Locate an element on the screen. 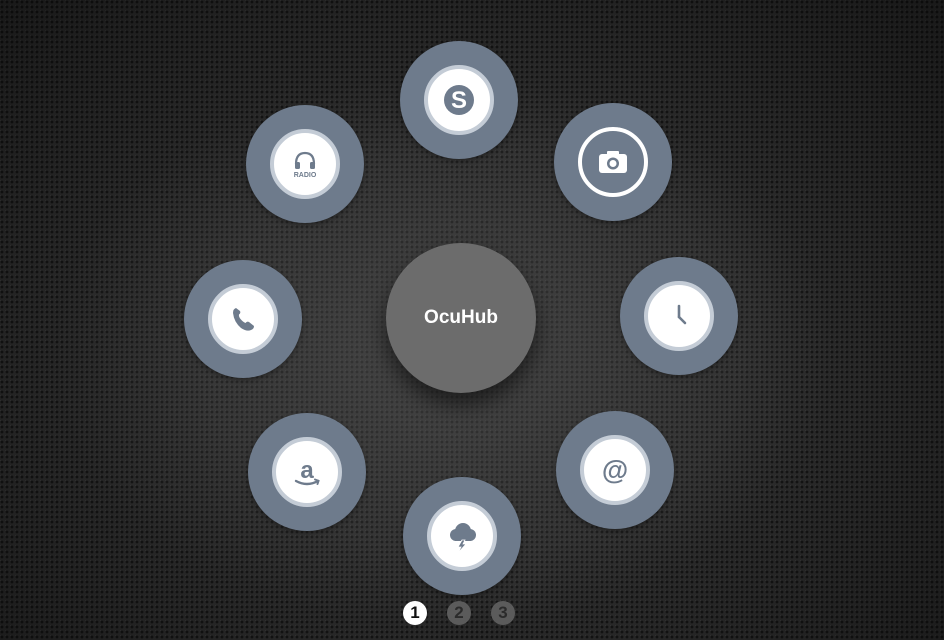  amazon-icon-badge: a is located at coordinates (307, 472).